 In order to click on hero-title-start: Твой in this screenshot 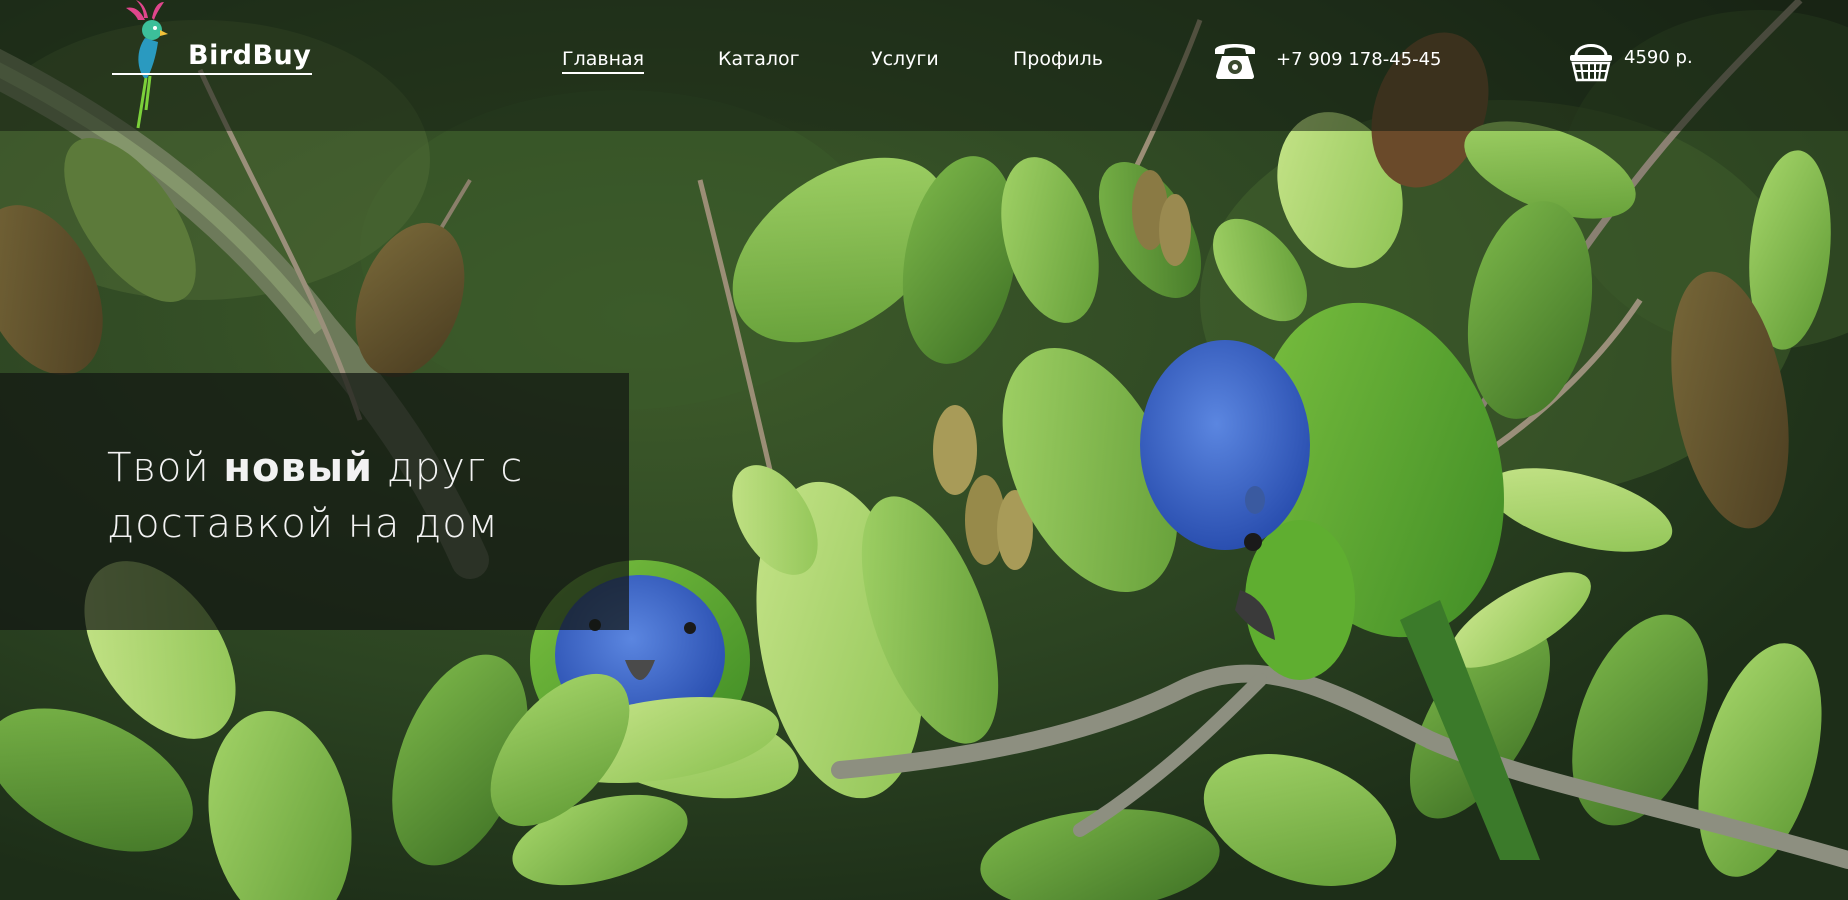, I will do `click(165, 468)`.